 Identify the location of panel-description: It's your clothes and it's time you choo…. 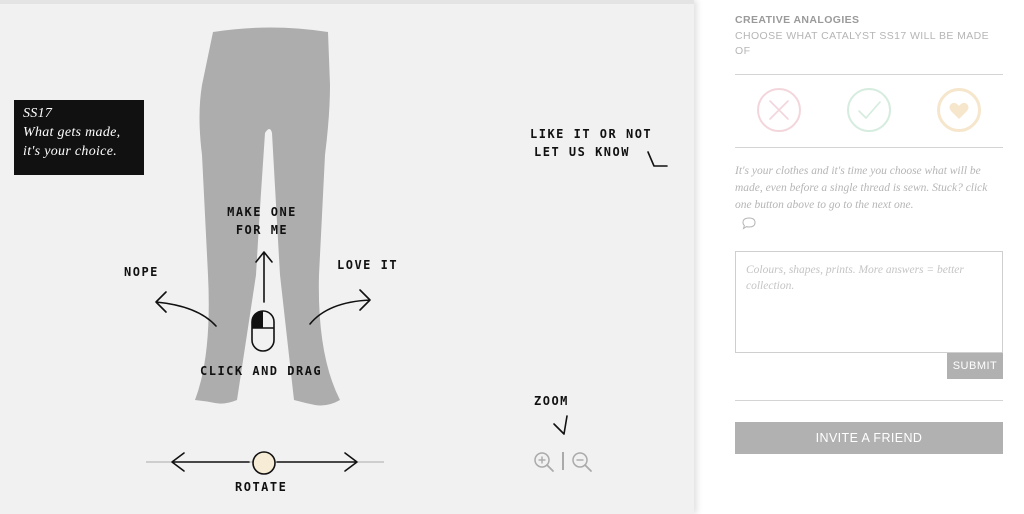
(861, 188).